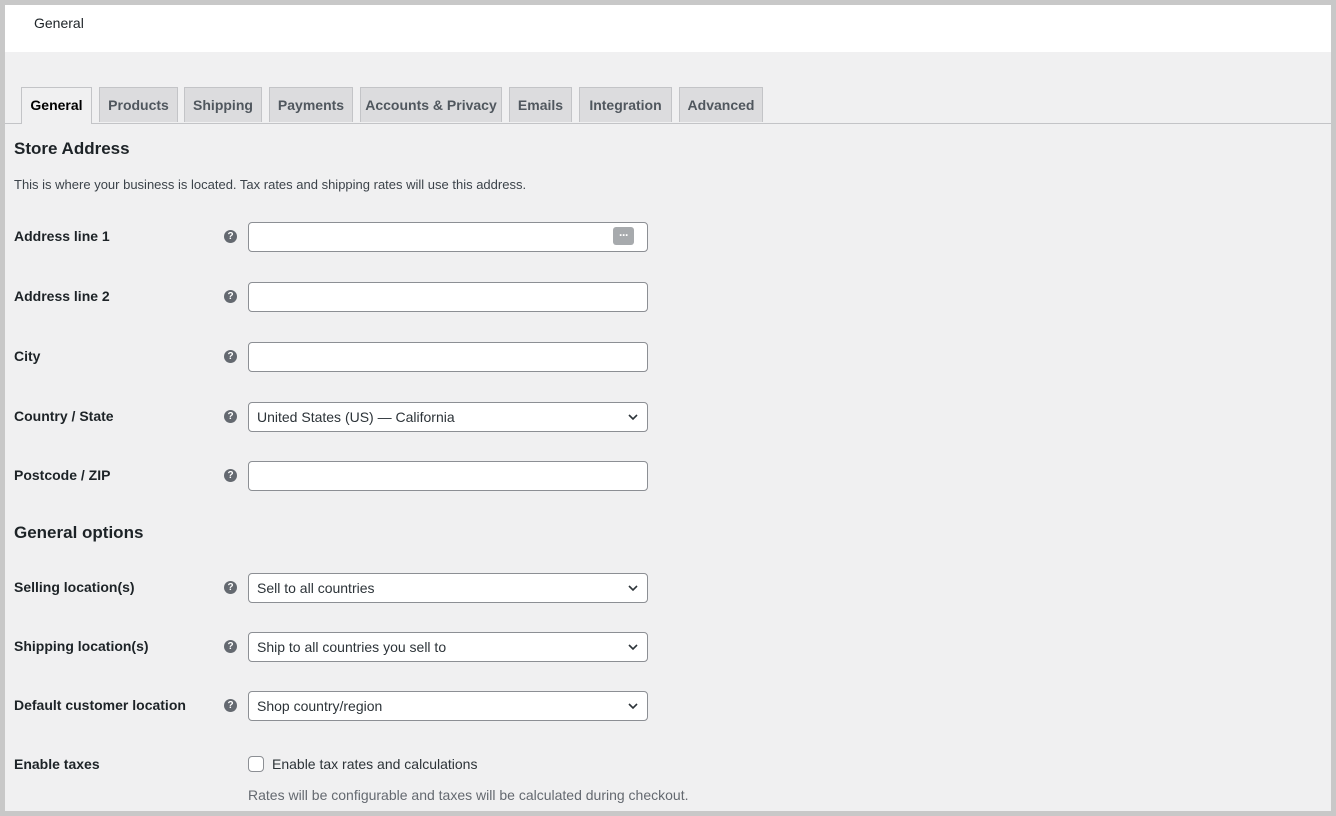  What do you see at coordinates (223, 104) in the screenshot?
I see `tab-shipping: Shipping` at bounding box center [223, 104].